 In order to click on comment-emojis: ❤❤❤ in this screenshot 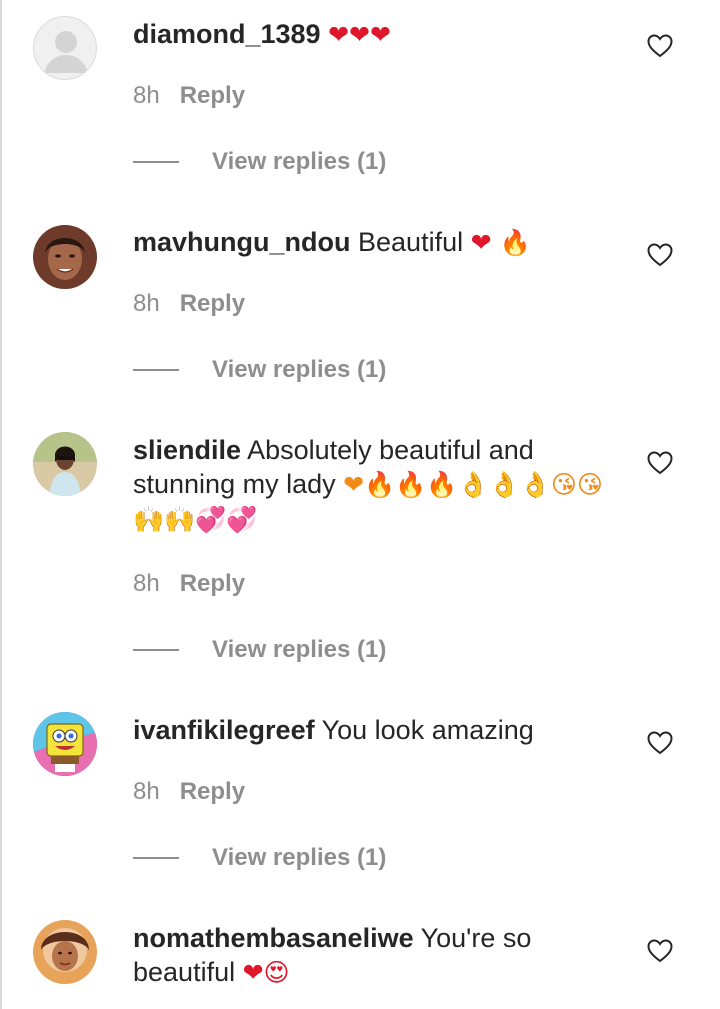, I will do `click(359, 34)`.